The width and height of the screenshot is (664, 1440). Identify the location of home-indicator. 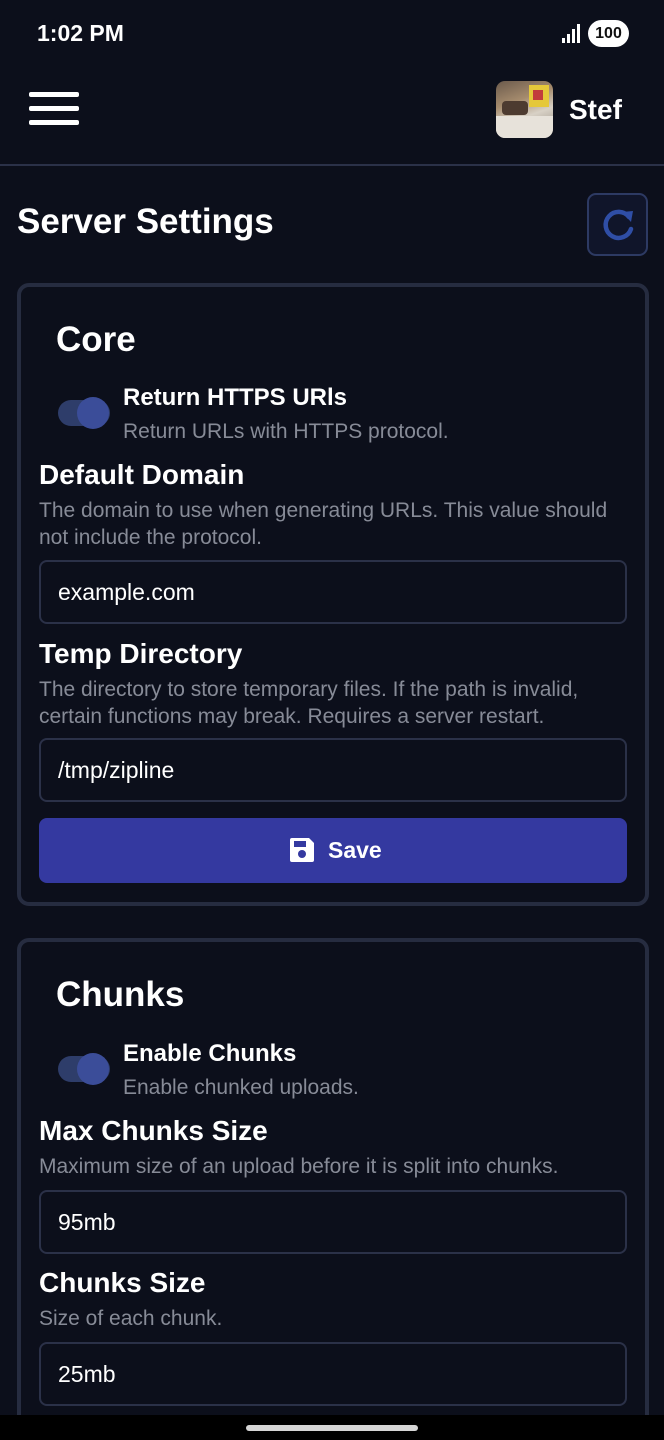
(332, 1428).